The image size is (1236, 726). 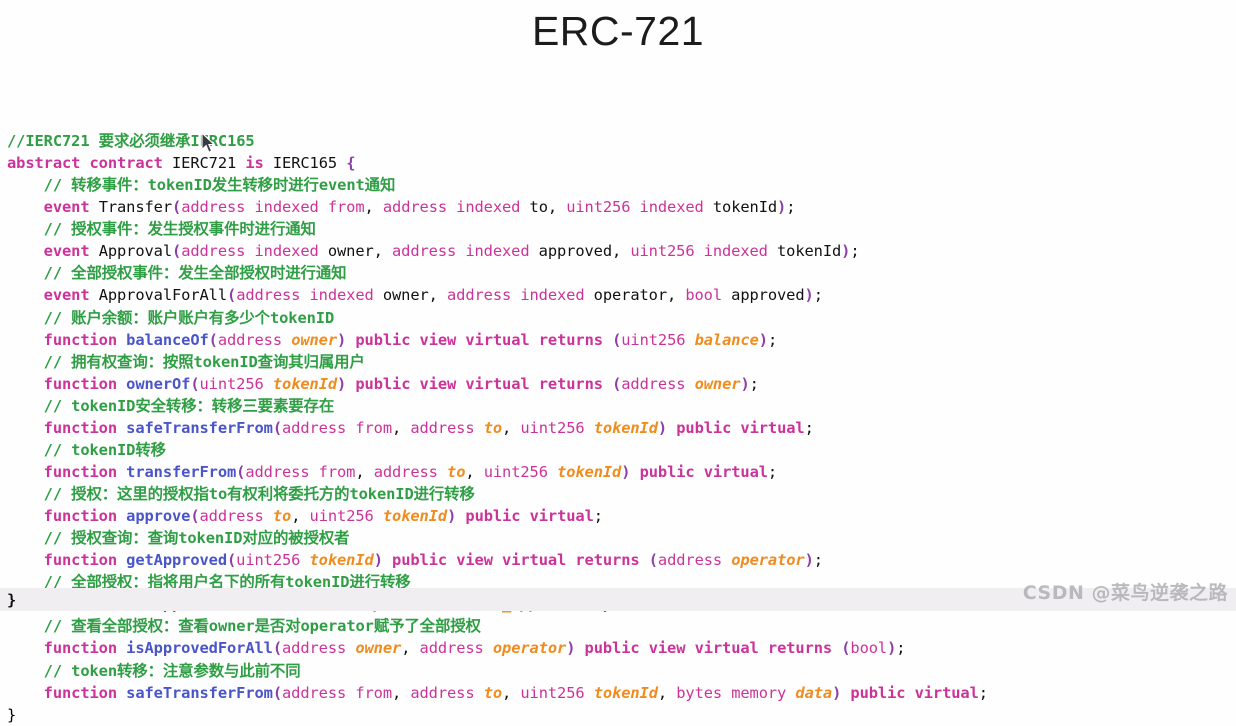 What do you see at coordinates (493, 427) in the screenshot?
I see `code-token-par: to` at bounding box center [493, 427].